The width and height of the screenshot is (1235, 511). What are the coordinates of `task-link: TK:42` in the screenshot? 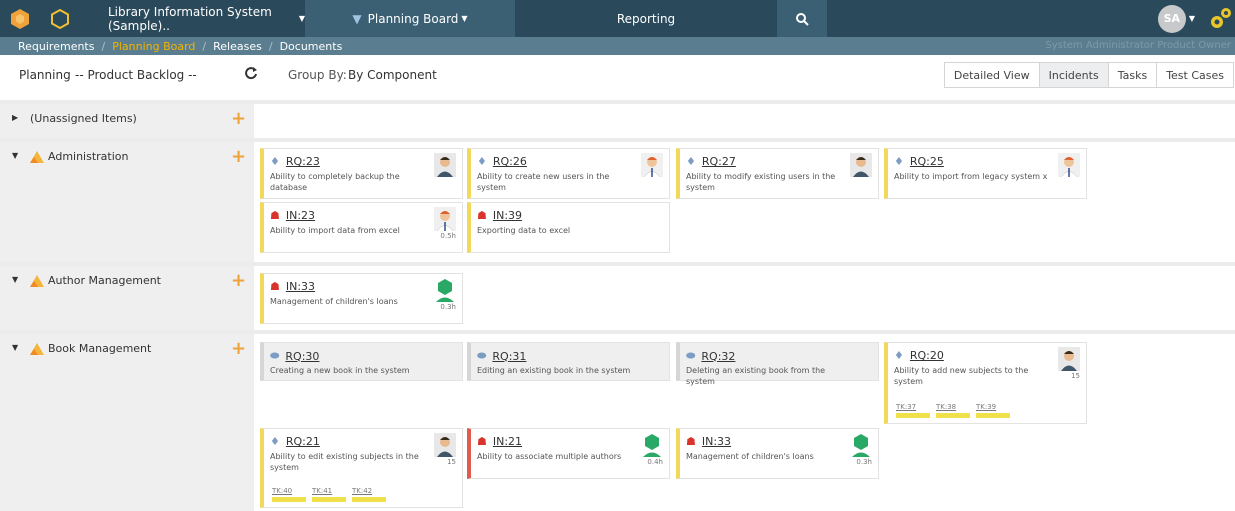 It's located at (369, 494).